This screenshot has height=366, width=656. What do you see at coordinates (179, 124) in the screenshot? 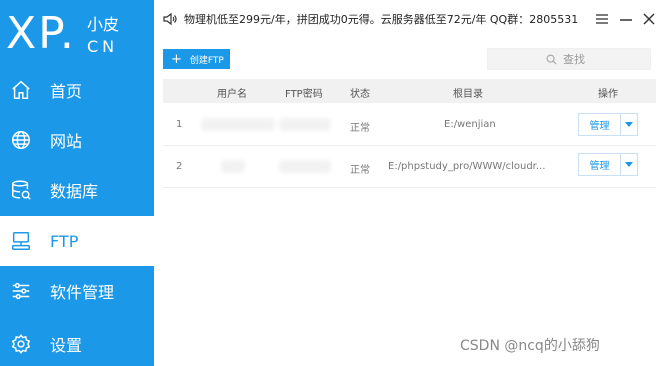
I see `row-index: 1` at bounding box center [179, 124].